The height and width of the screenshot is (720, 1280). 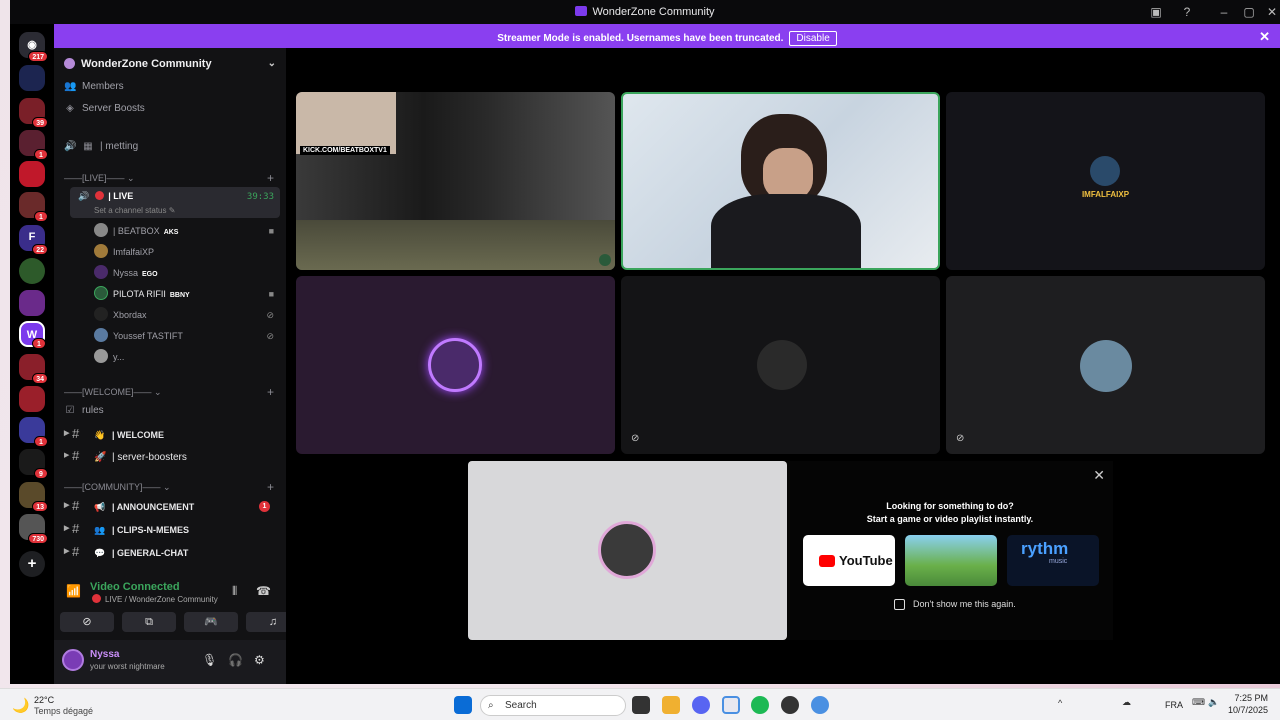 What do you see at coordinates (1249, 12) in the screenshot?
I see `maximize-icon: ▢` at bounding box center [1249, 12].